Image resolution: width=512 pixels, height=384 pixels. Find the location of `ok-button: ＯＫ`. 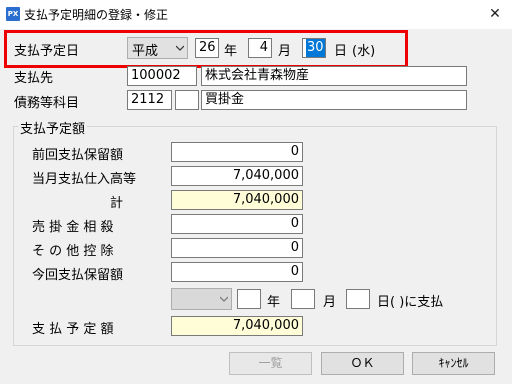

ok-button: ＯＫ is located at coordinates (362, 363).